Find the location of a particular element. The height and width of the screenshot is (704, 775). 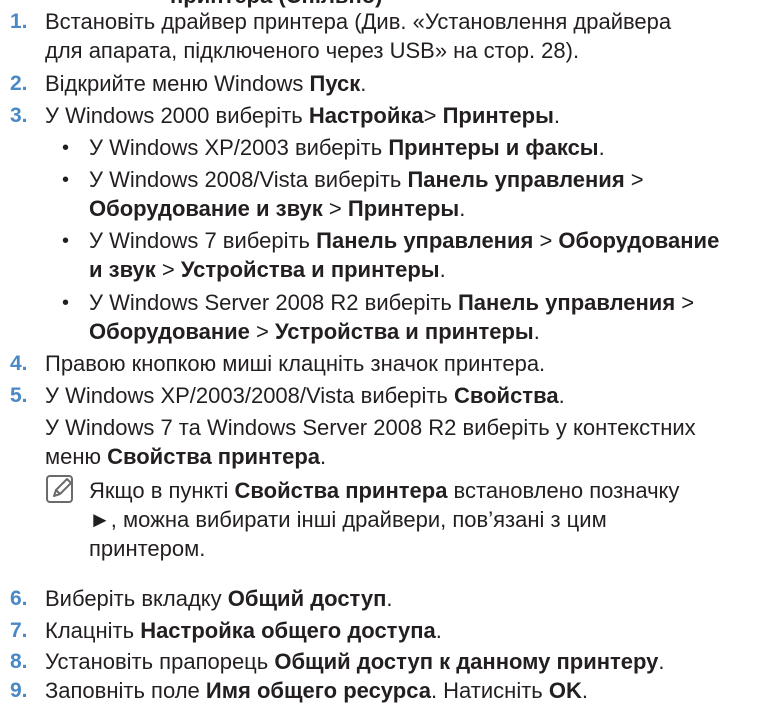

step-number: 4. is located at coordinates (19, 363).